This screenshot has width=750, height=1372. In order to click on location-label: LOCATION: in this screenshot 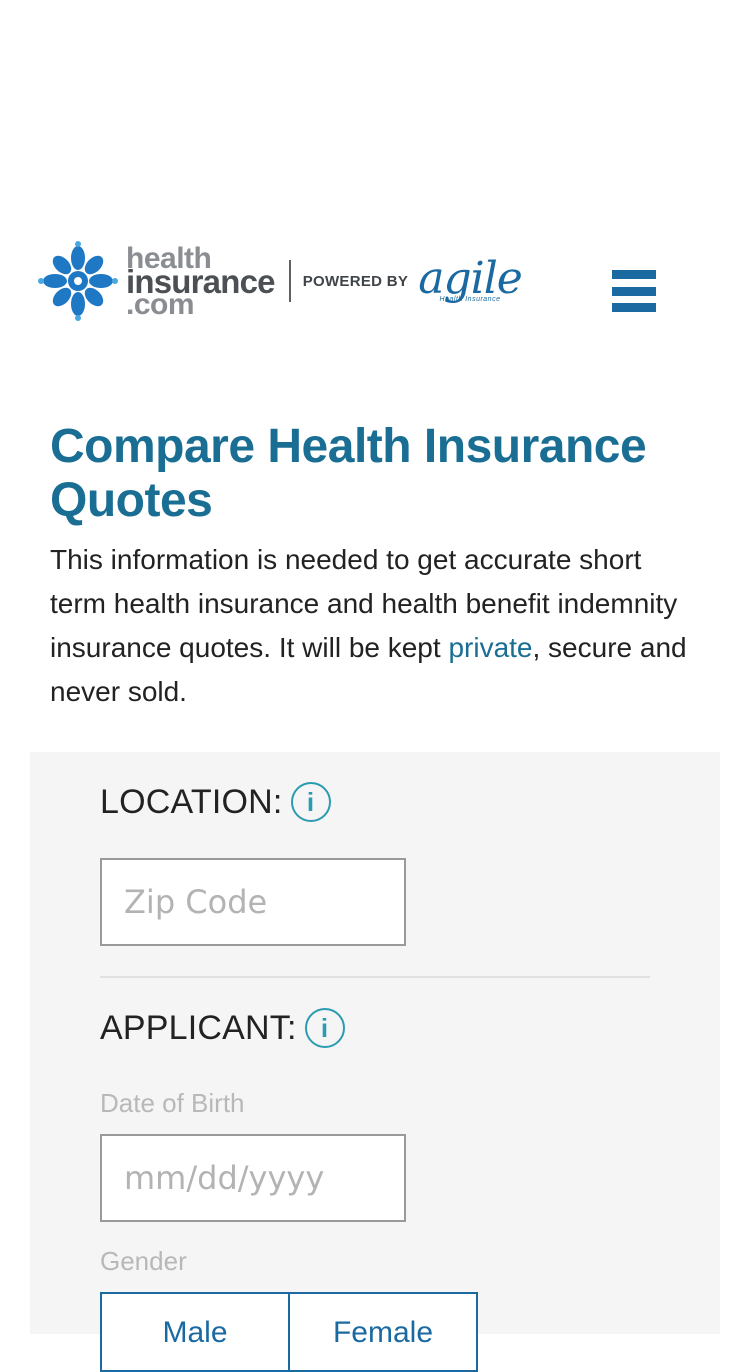, I will do `click(191, 801)`.